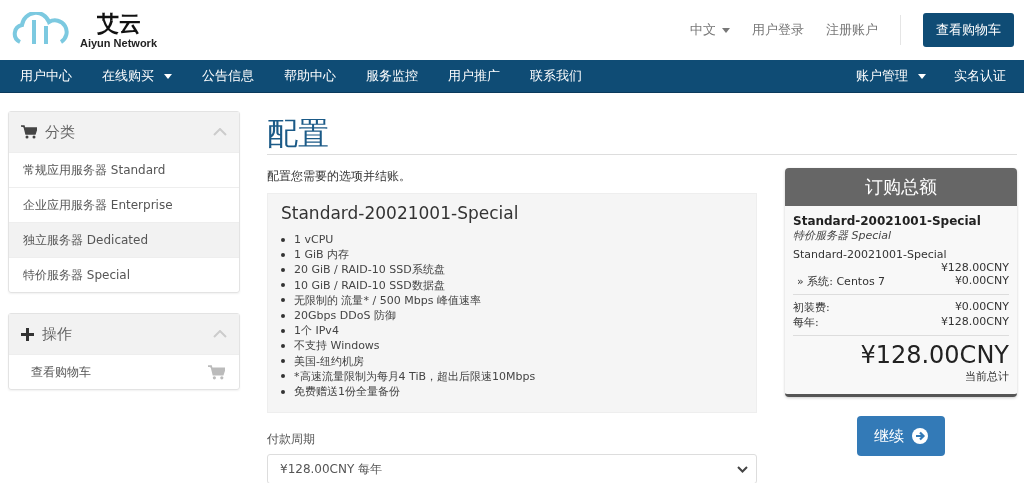  I want to click on top-link: 用户登录, so click(778, 30).